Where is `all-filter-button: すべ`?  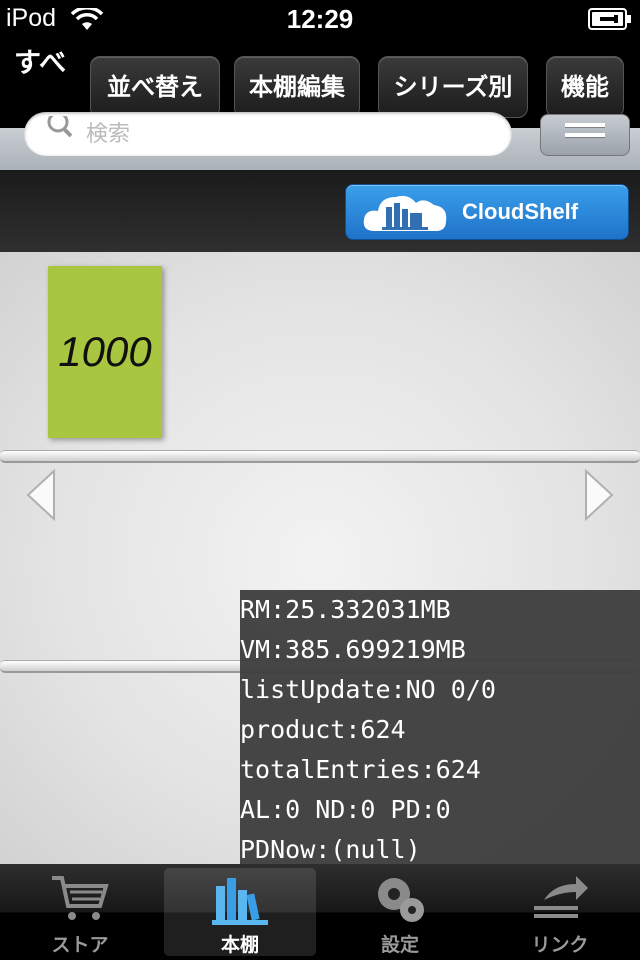
all-filter-button: すべ is located at coordinates (42, 64).